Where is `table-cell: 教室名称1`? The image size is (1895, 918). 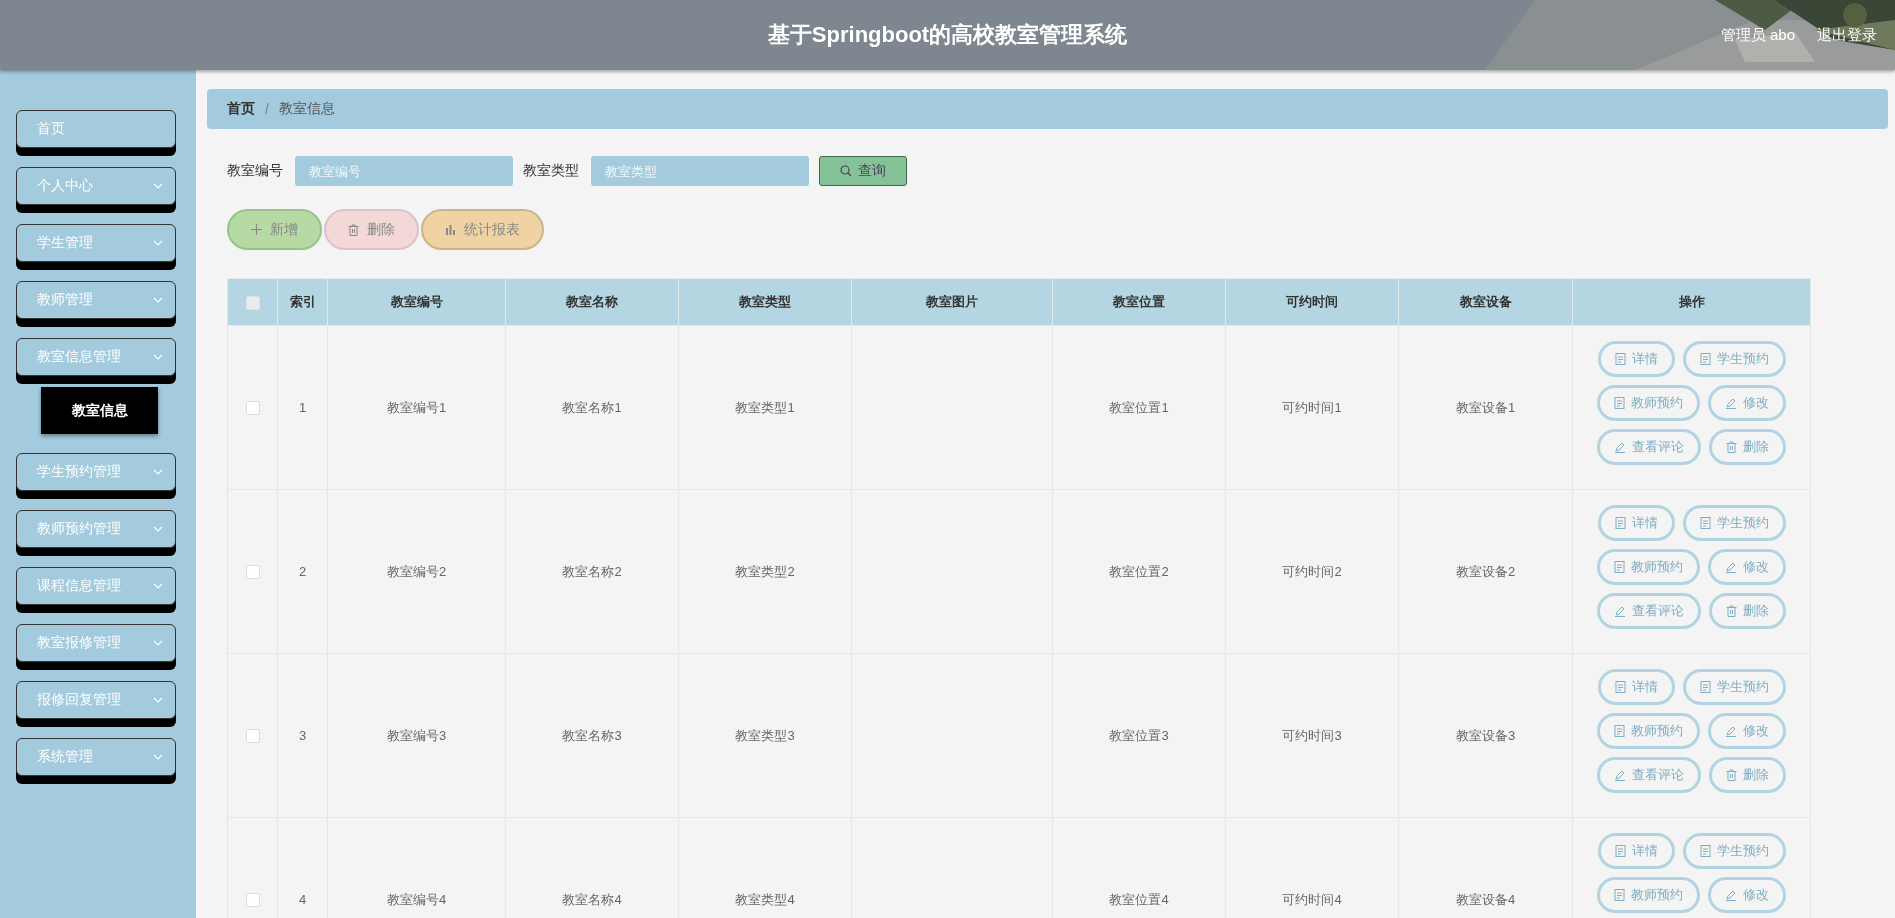
table-cell: 教室名称1 is located at coordinates (592, 407).